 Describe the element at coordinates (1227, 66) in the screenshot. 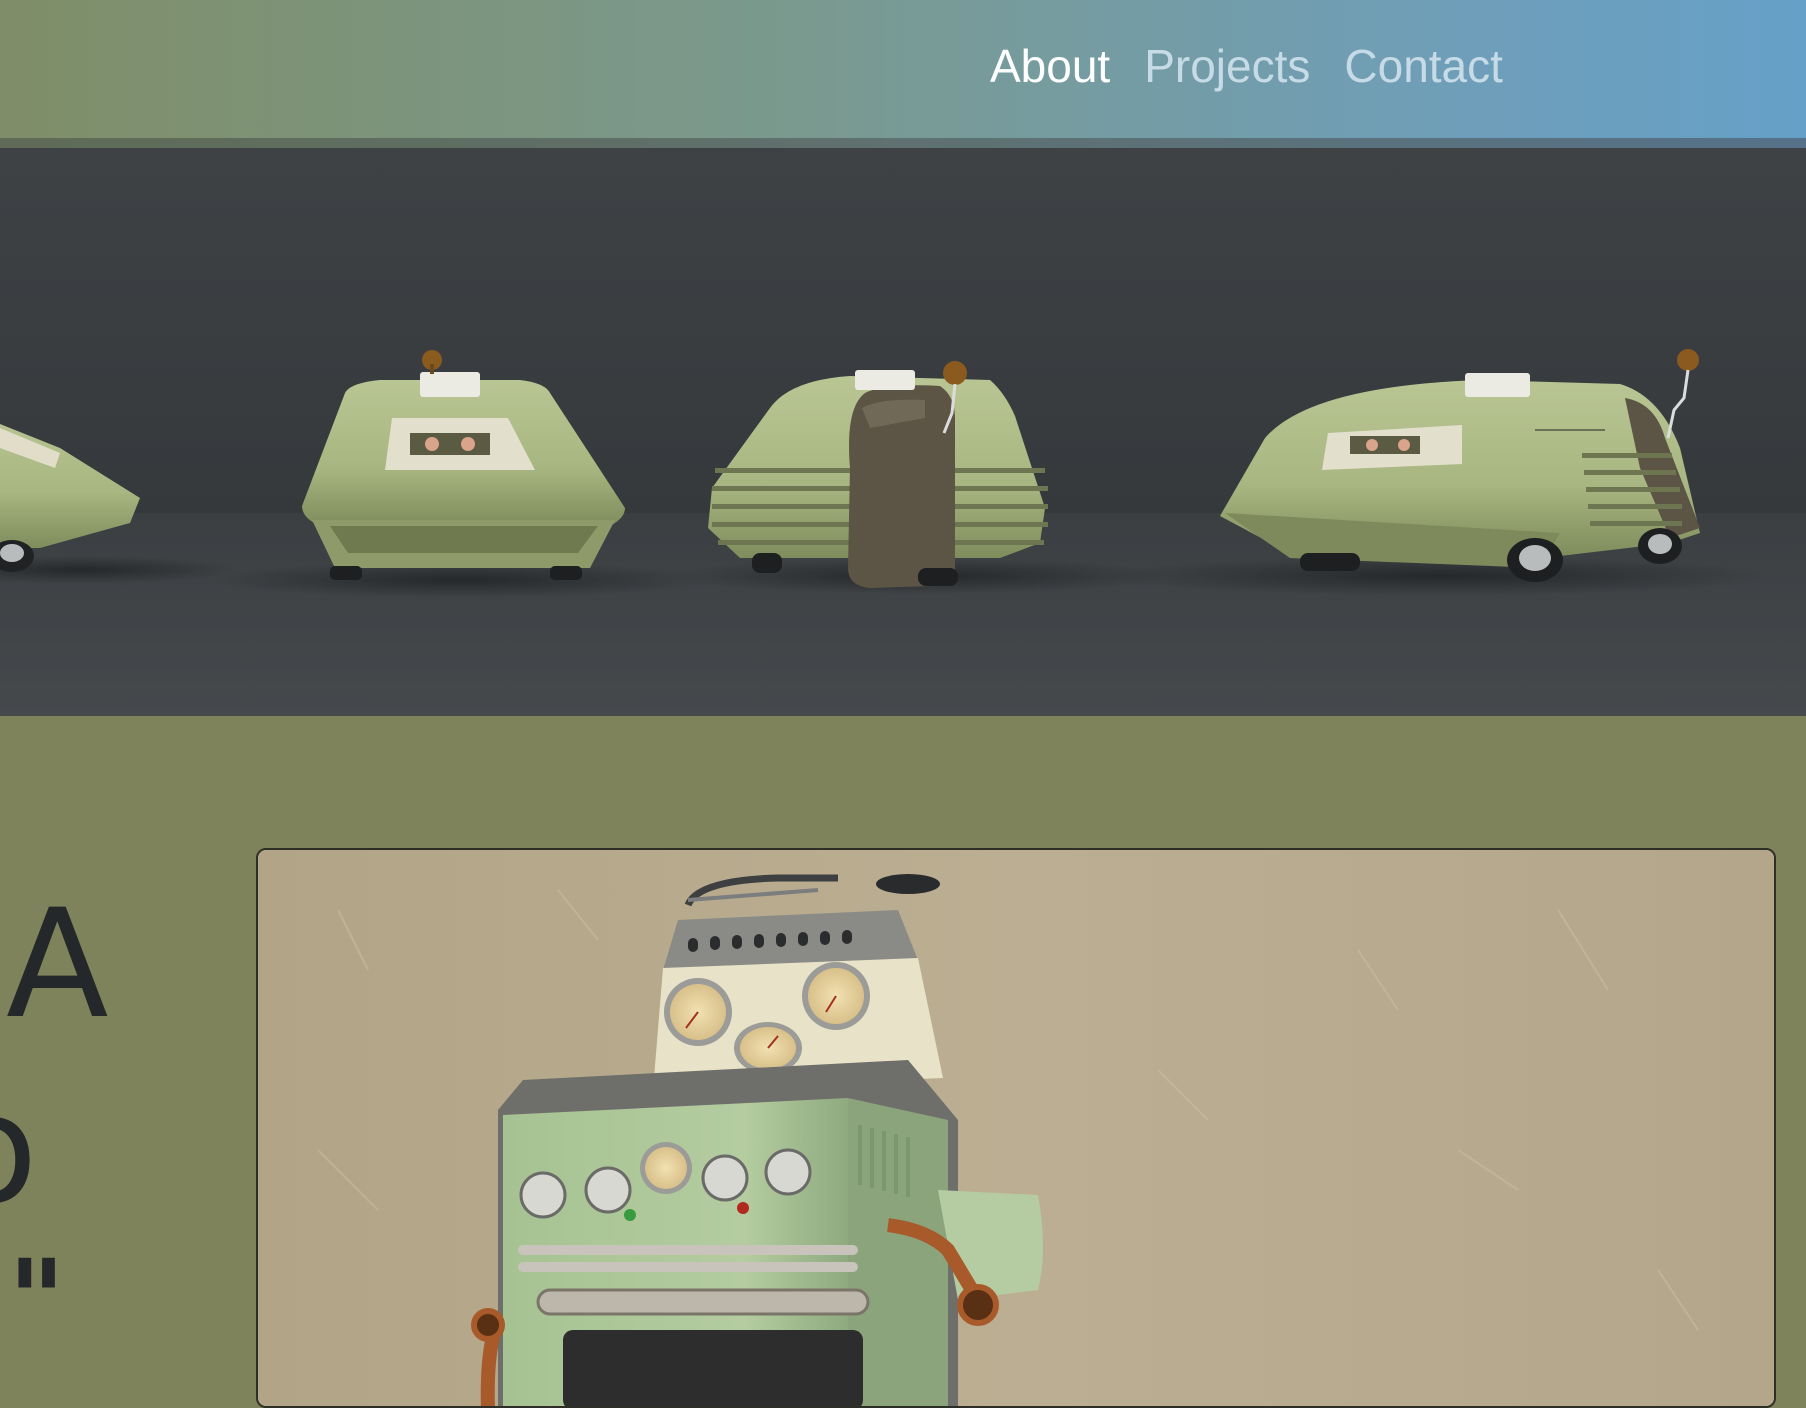

I see `nav-link-projects: Projects` at that location.